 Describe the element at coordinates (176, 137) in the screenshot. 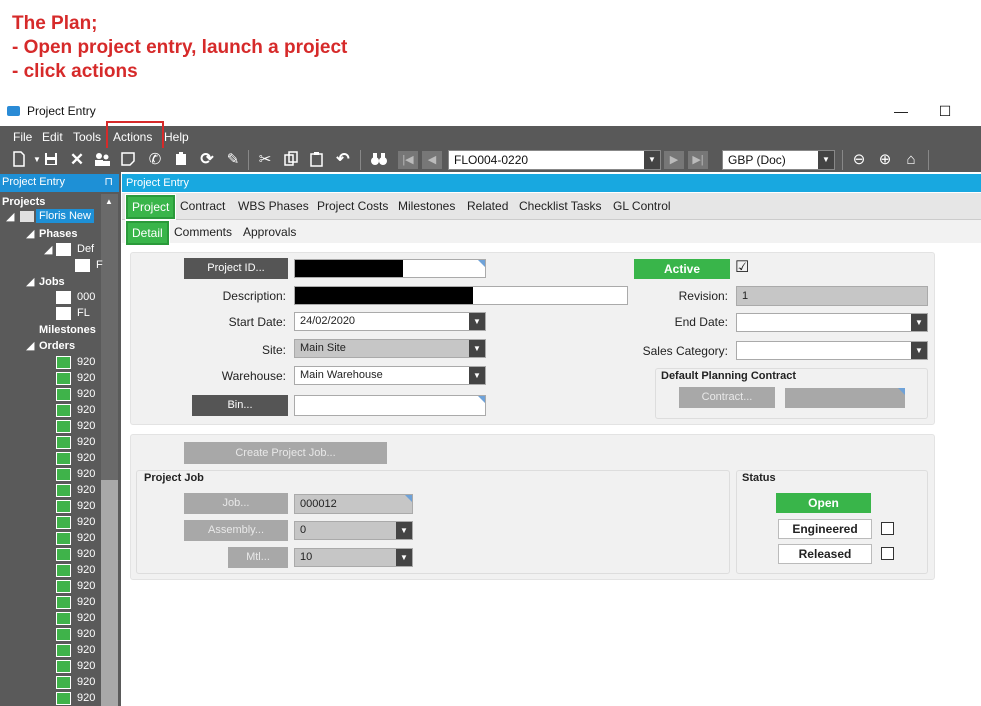

I see `menu-help: Help` at that location.